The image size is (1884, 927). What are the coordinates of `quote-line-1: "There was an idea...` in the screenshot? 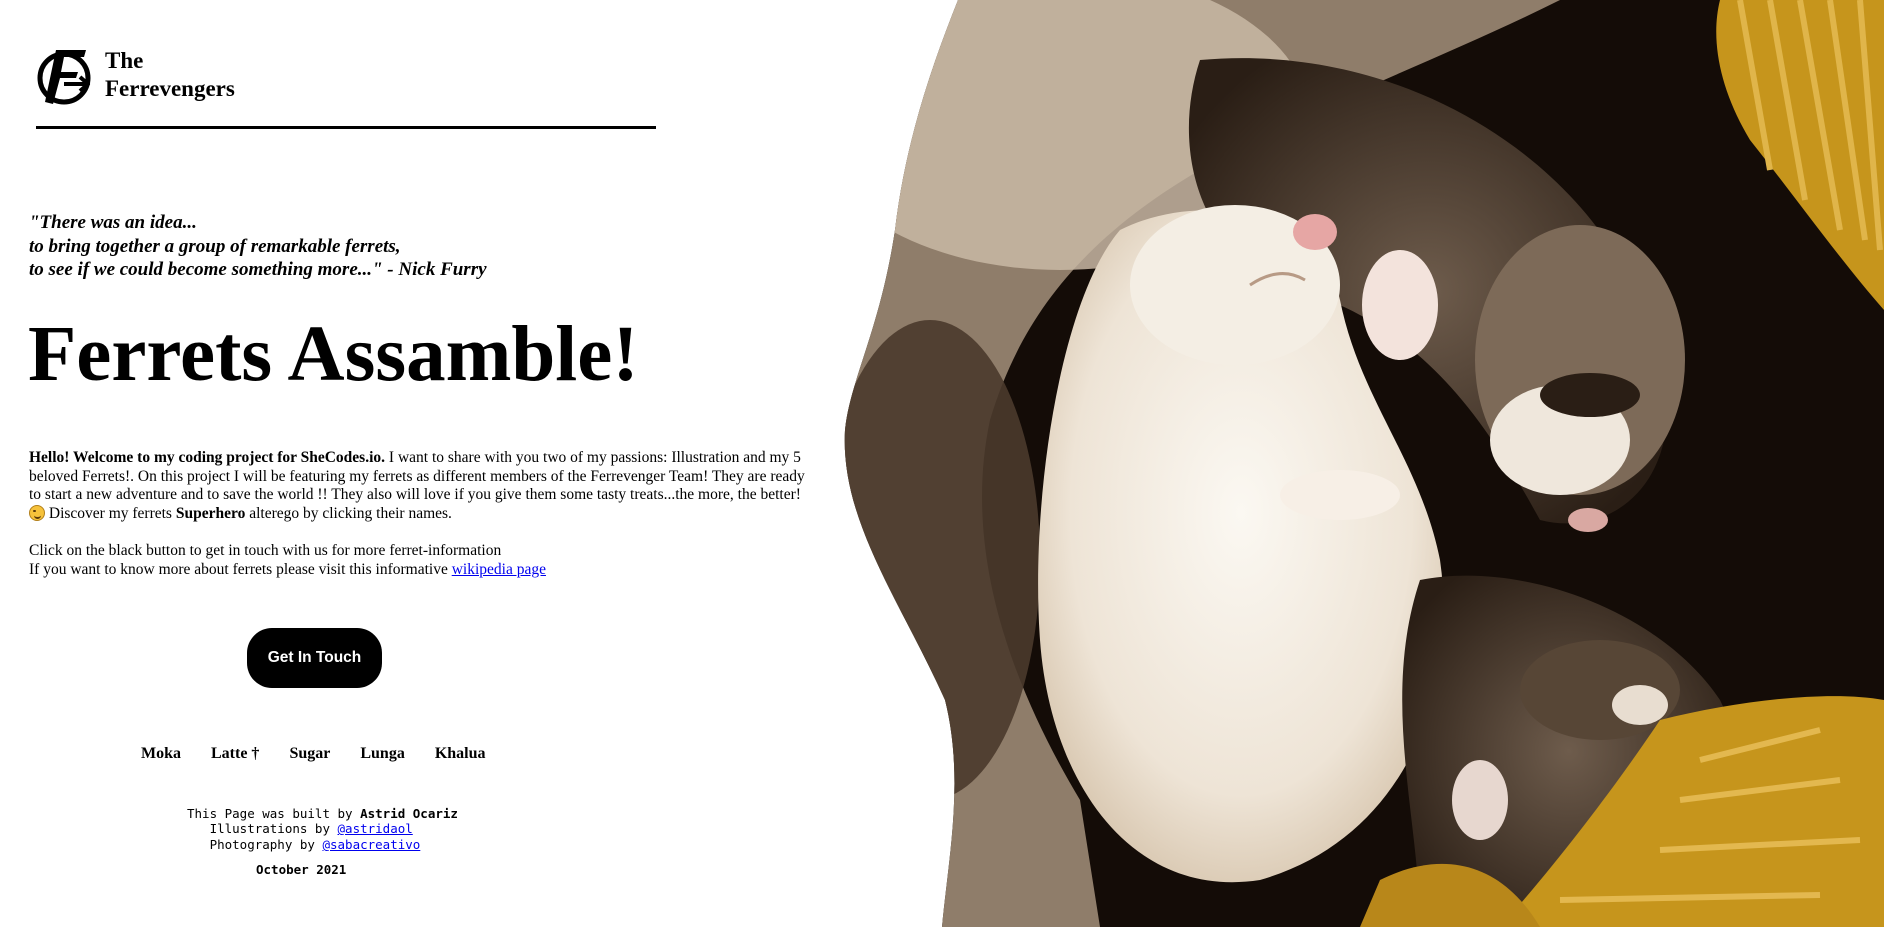 It's located at (113, 222).